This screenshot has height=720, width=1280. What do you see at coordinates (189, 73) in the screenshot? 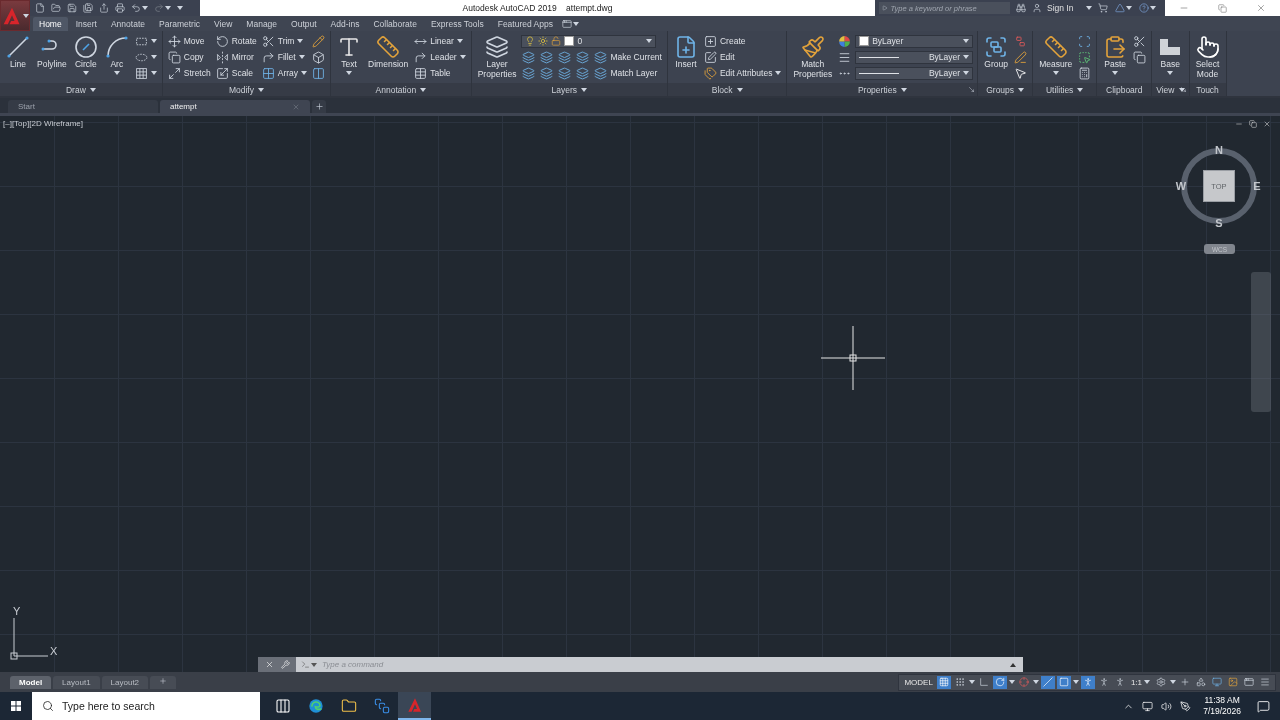
I see `tool-button: Stretch` at bounding box center [189, 73].